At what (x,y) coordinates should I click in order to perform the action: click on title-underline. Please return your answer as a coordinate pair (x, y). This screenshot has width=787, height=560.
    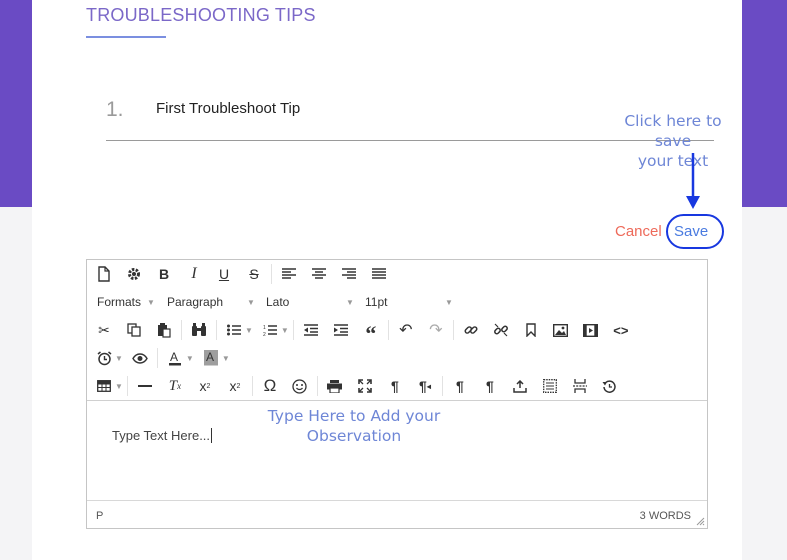
    Looking at the image, I should click on (126, 37).